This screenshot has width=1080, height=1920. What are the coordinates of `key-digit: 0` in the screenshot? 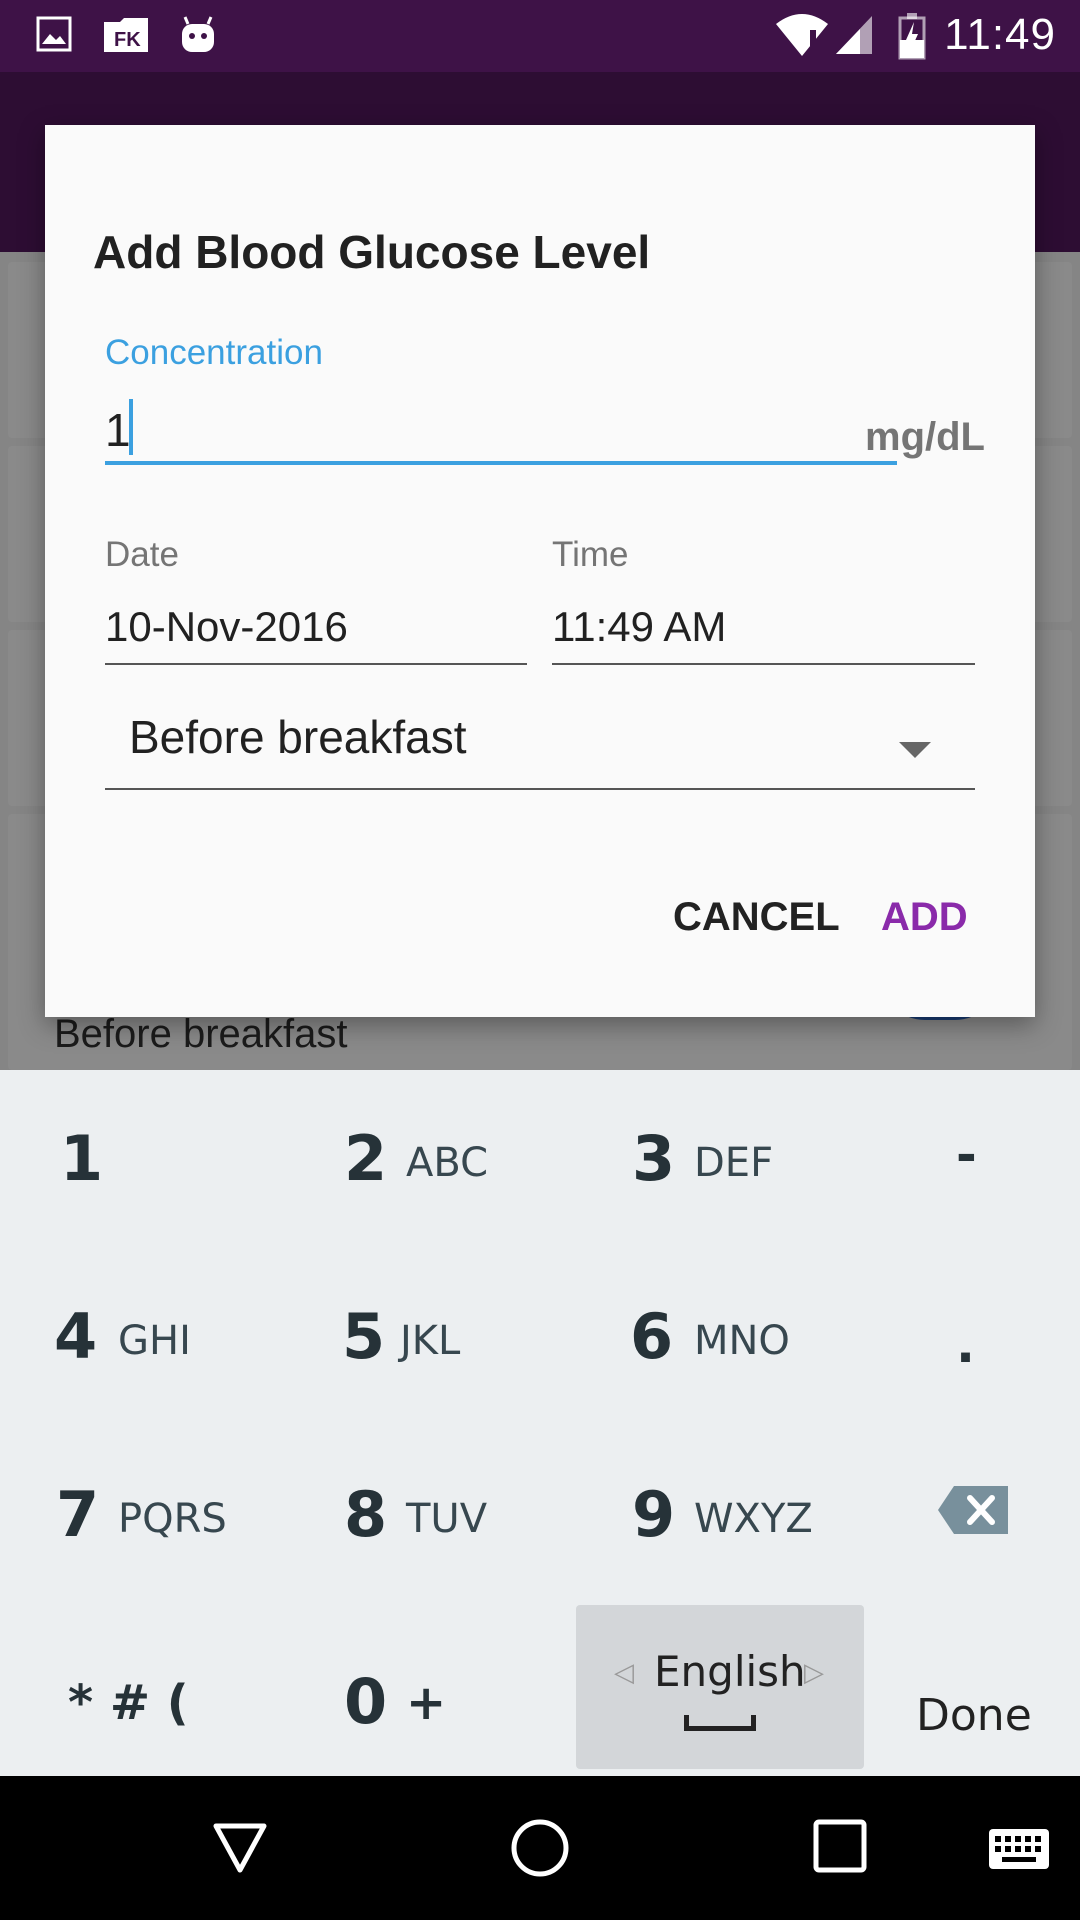 It's located at (366, 1701).